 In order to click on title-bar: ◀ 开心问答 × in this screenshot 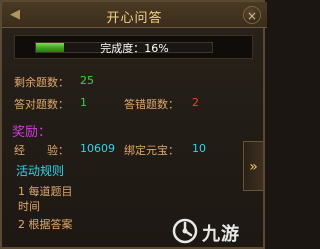, I will do `click(134, 15)`.